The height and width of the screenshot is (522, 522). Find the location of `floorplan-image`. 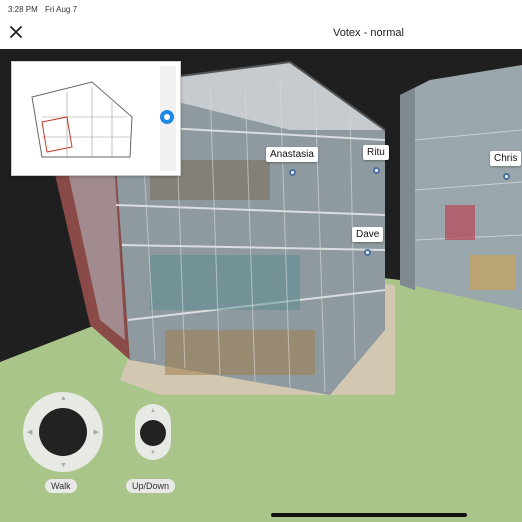

floorplan-image is located at coordinates (96, 118).